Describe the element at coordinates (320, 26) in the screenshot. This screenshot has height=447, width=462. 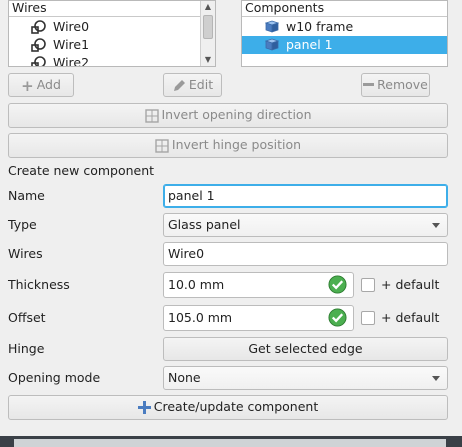
I see `component-label: w10 frame` at that location.